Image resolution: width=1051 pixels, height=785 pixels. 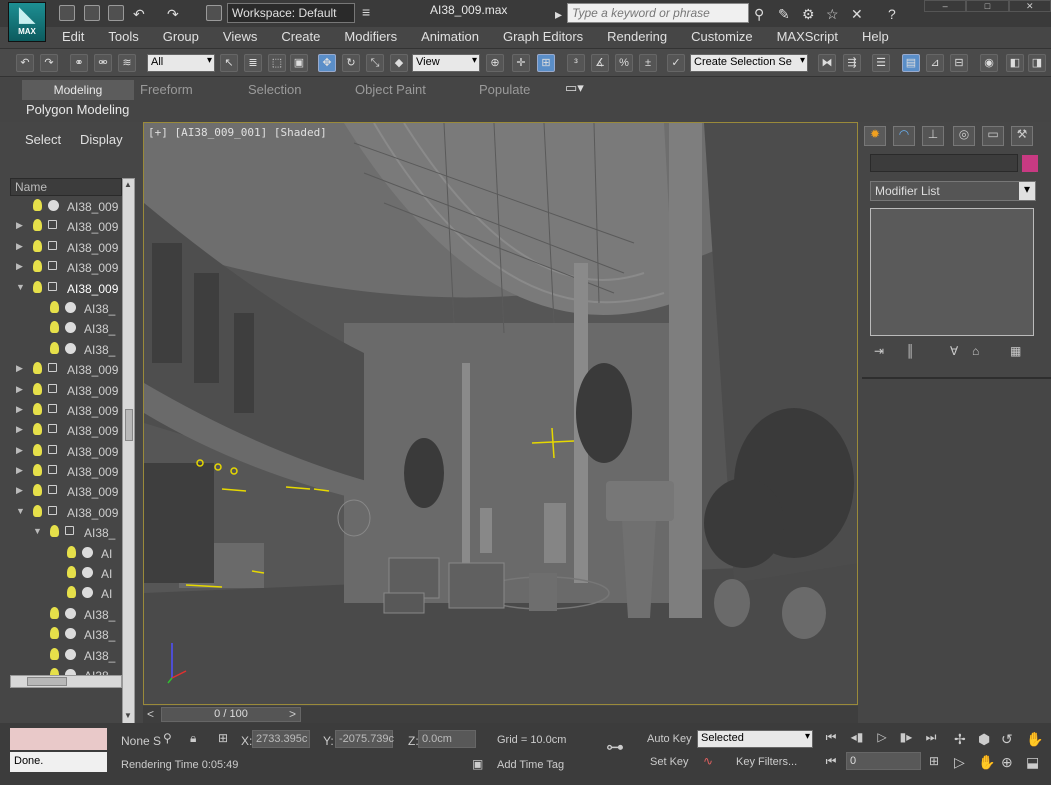 I want to click on select-and-rotate-icon: ↻, so click(x=351, y=63).